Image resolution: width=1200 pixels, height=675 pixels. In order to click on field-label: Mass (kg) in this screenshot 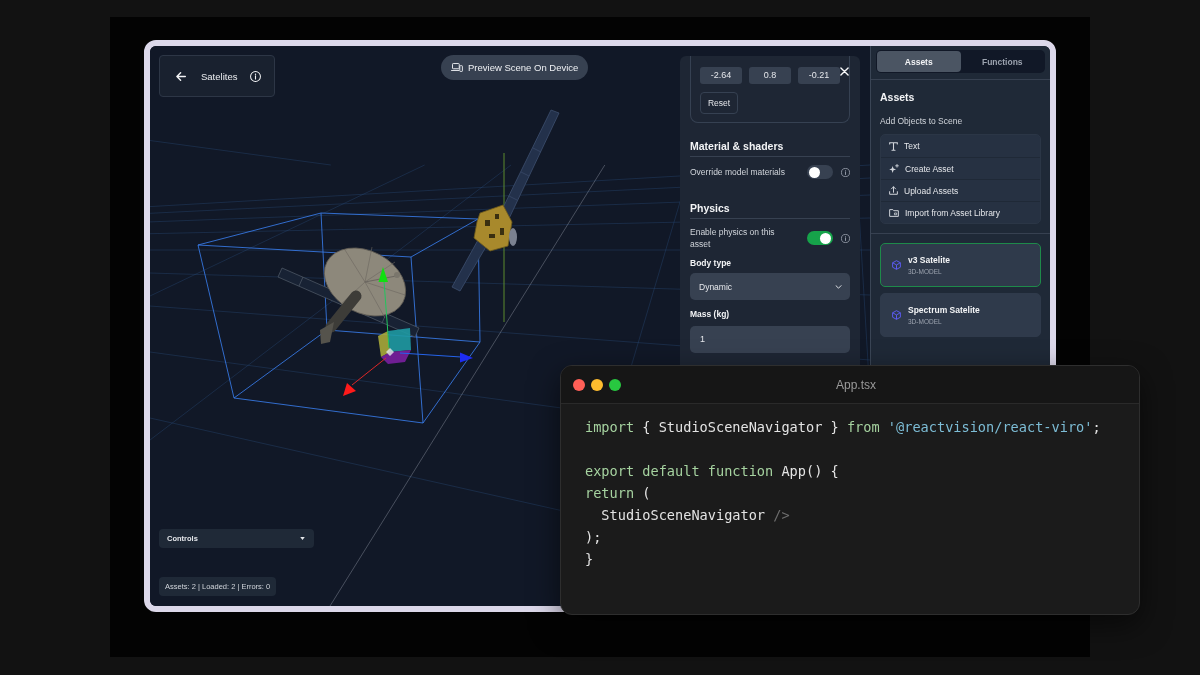, I will do `click(710, 314)`.